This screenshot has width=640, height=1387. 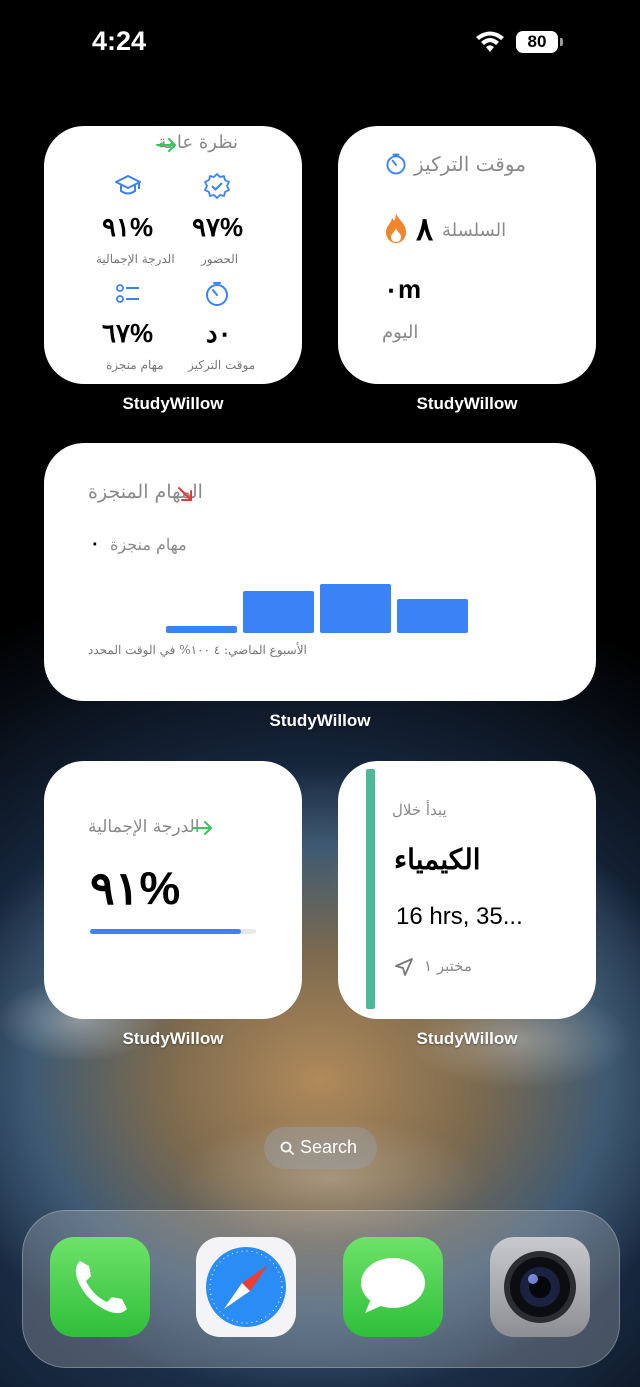 What do you see at coordinates (419, 810) in the screenshot?
I see `class-starts-label: يبدأ خلال` at bounding box center [419, 810].